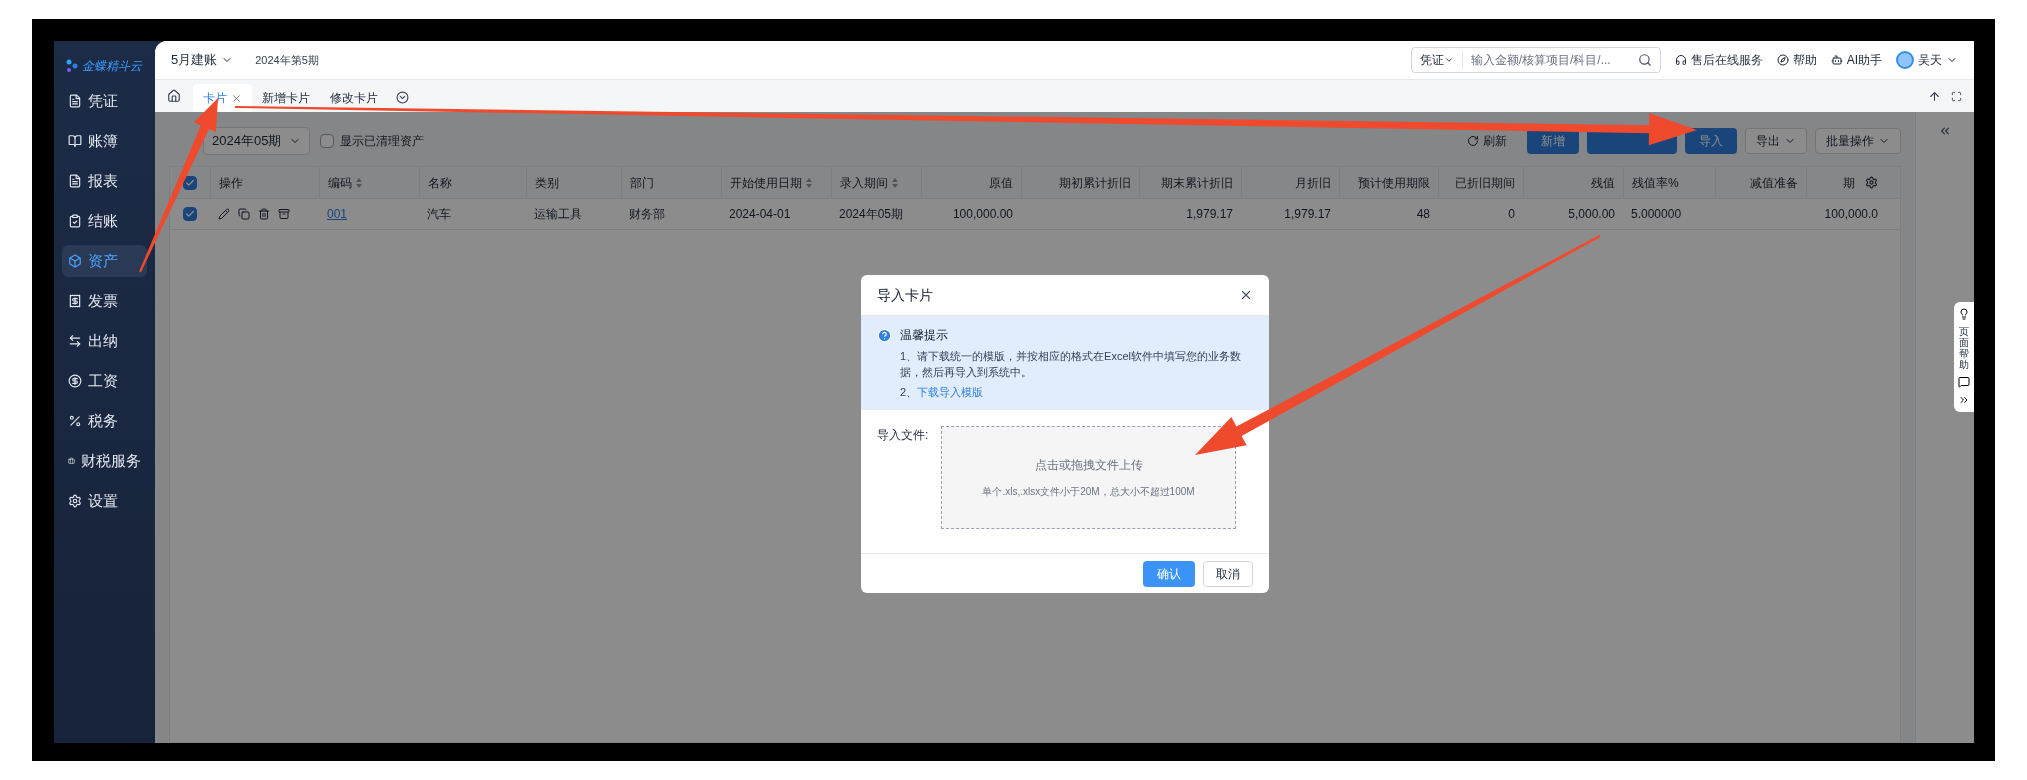 The width and height of the screenshot is (2027, 780). I want to click on upload-area: 点击或拖拽文件上传 单个.xls,.xlsx文件小于20M，总大小不超过100M, so click(1088, 477).